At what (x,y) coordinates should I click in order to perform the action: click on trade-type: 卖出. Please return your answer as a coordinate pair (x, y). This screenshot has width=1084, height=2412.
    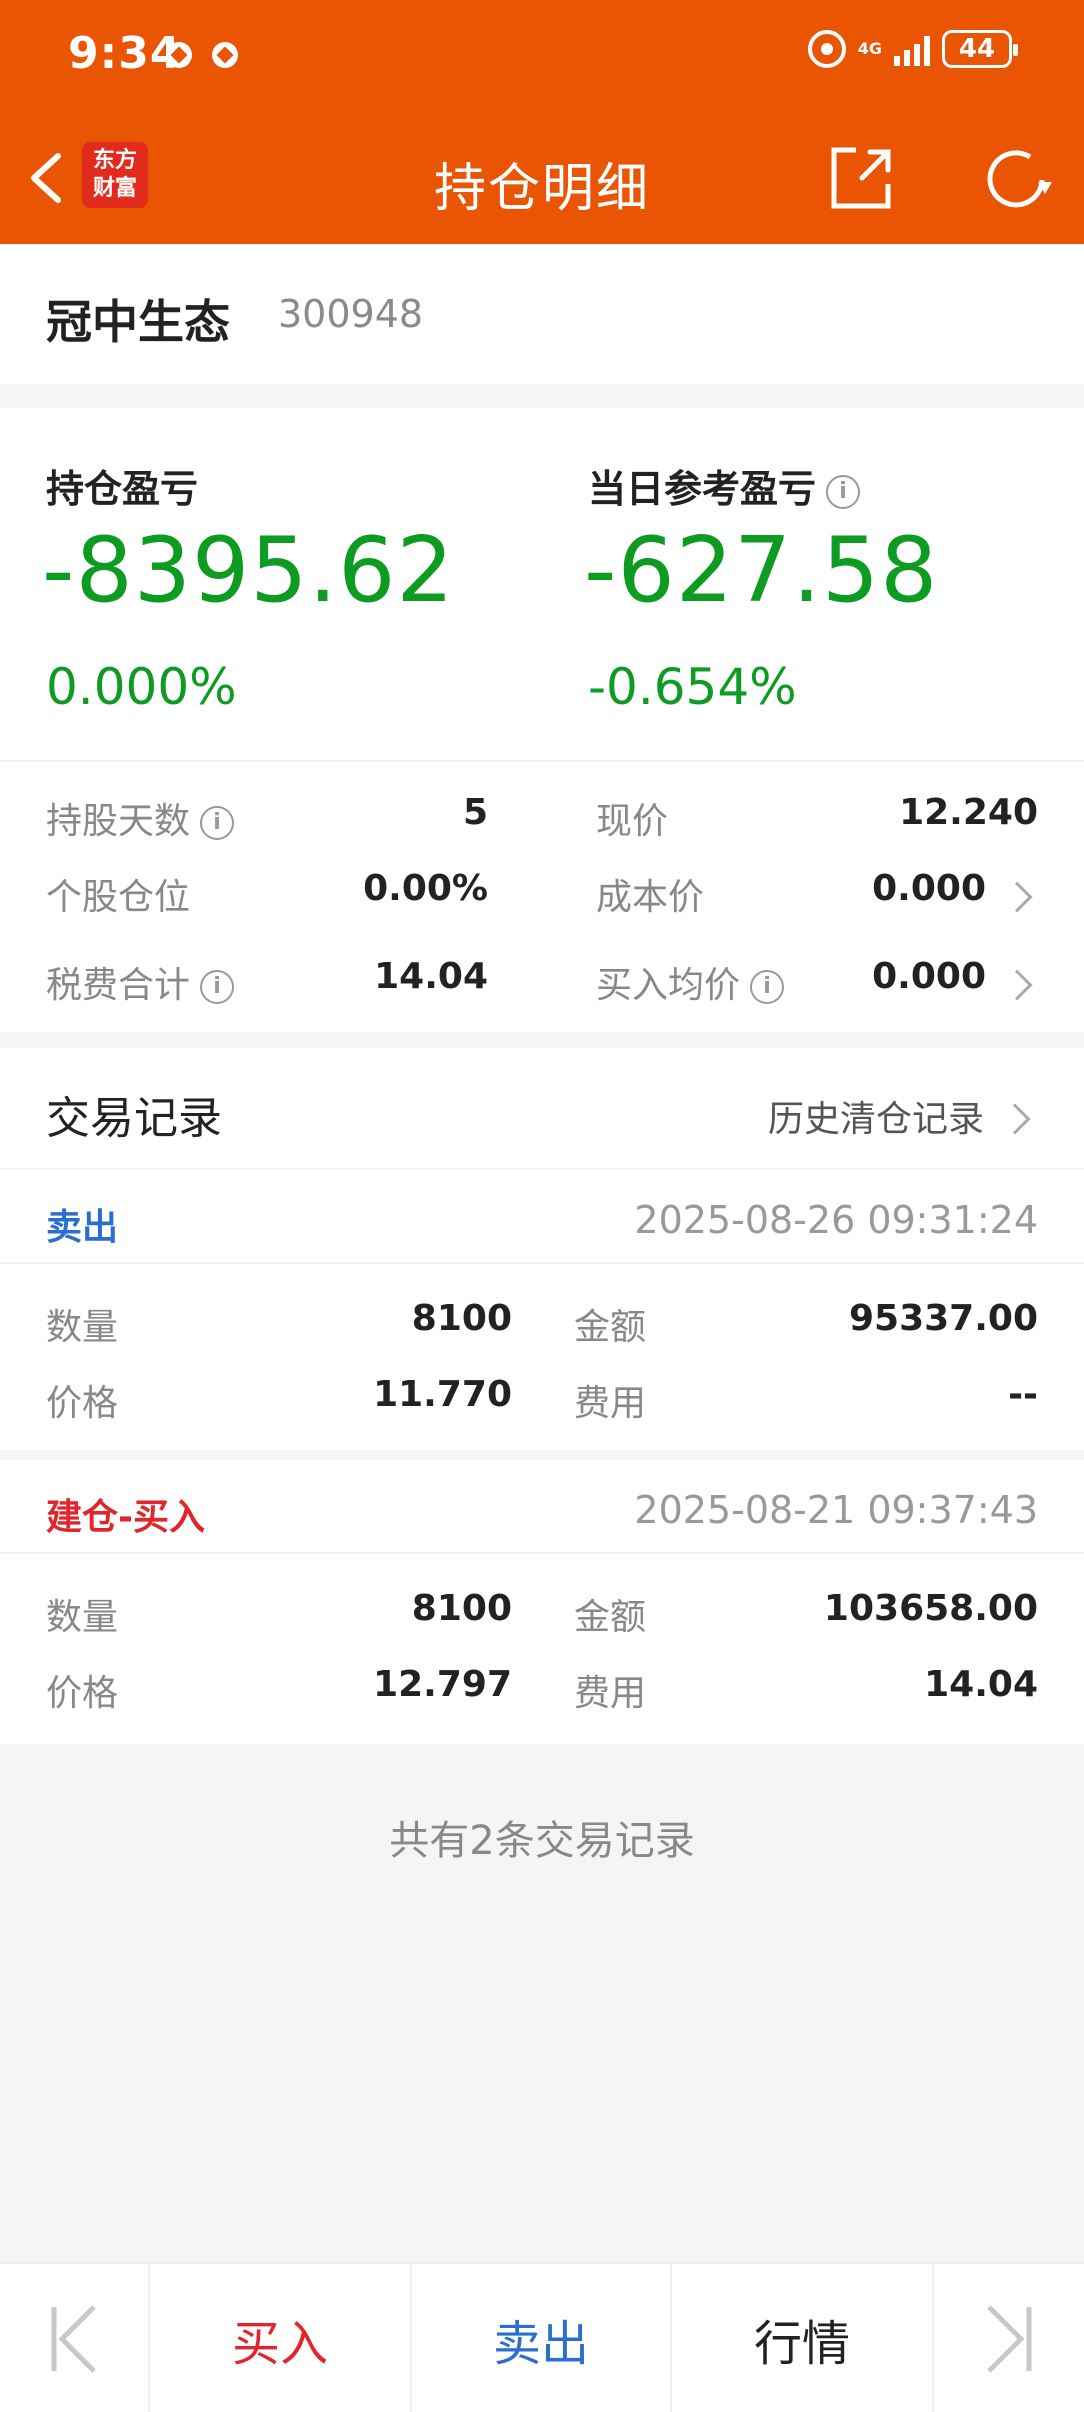
    Looking at the image, I should click on (82, 1227).